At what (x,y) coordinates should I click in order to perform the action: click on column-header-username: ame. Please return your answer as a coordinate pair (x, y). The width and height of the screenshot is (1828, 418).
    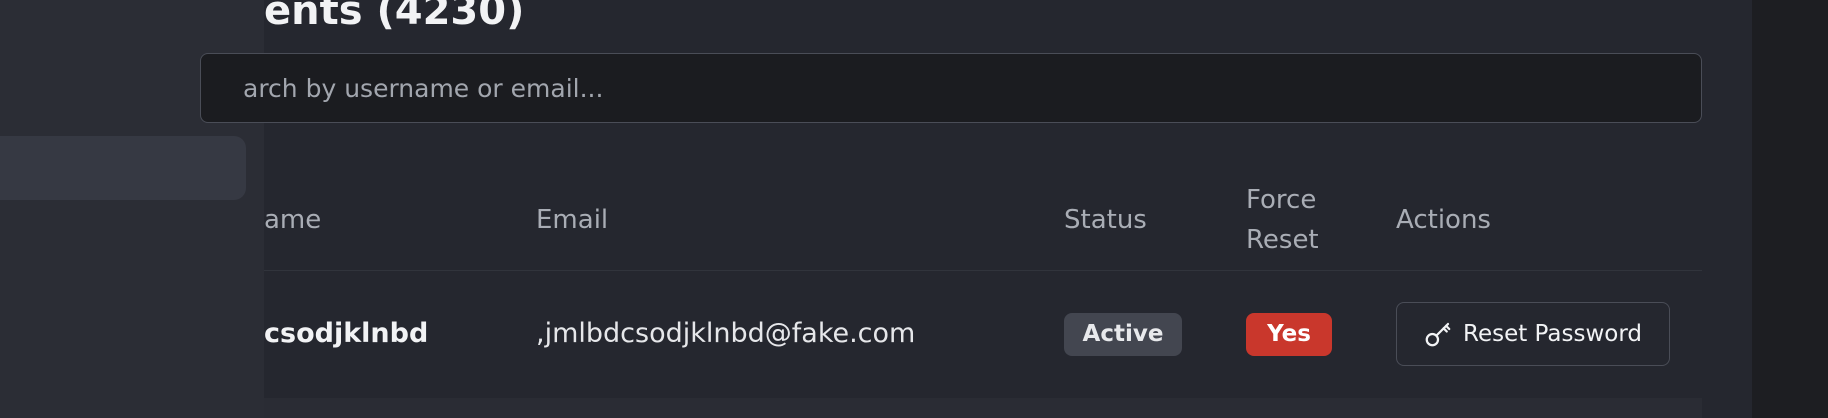
    Looking at the image, I should click on (293, 220).